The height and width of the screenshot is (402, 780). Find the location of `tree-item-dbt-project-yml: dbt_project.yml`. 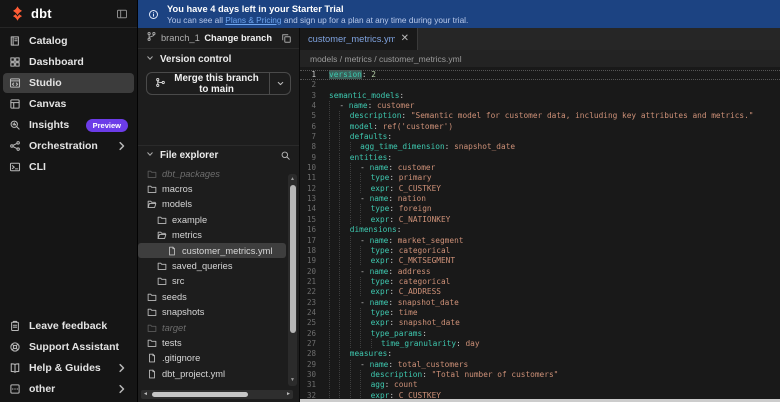

tree-item-dbt-project-yml: dbt_project.yml is located at coordinates (212, 373).